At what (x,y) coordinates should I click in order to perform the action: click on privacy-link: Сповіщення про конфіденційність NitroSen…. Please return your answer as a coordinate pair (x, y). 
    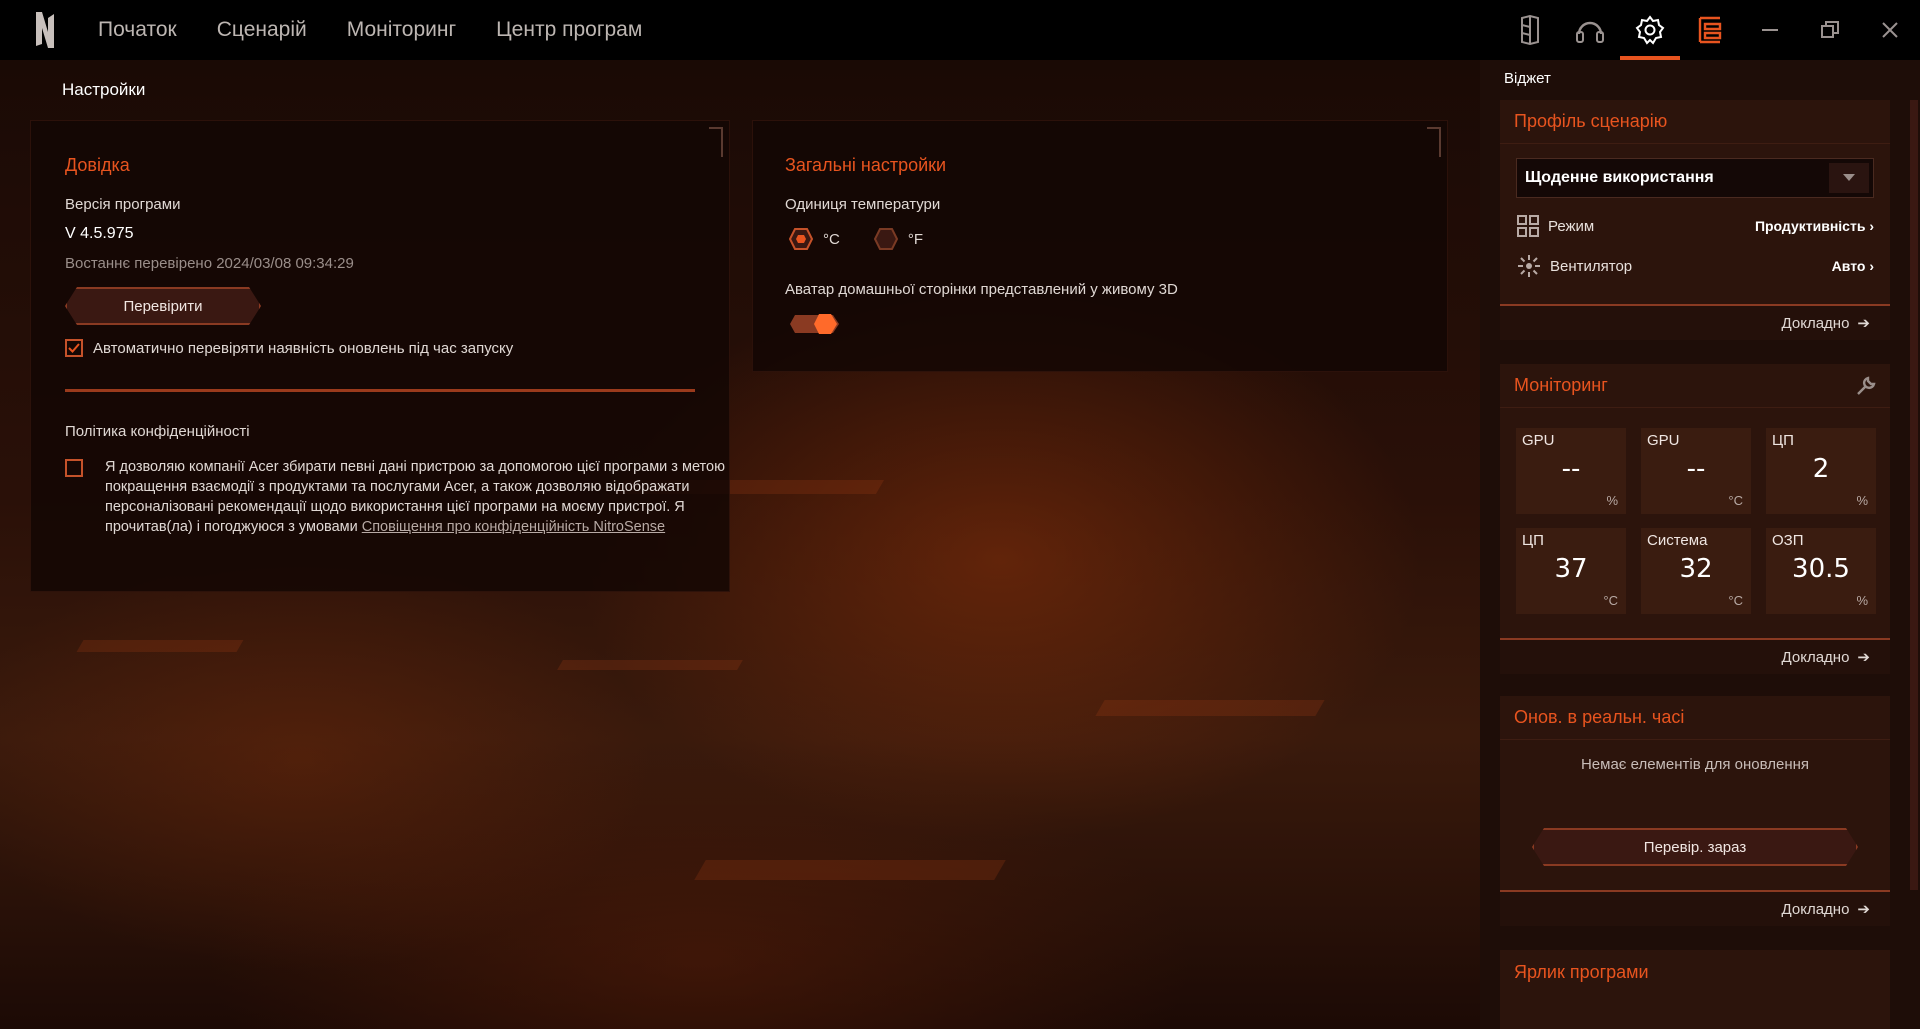
    Looking at the image, I should click on (513, 527).